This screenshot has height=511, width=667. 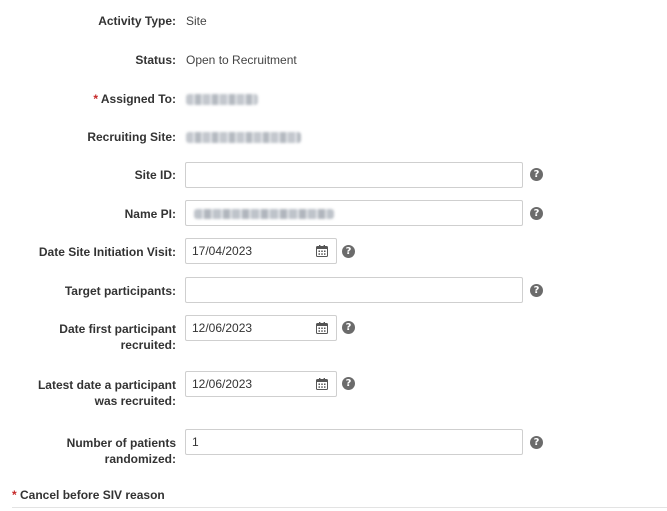 What do you see at coordinates (117, 329) in the screenshot?
I see `label-line-1: Date first participant` at bounding box center [117, 329].